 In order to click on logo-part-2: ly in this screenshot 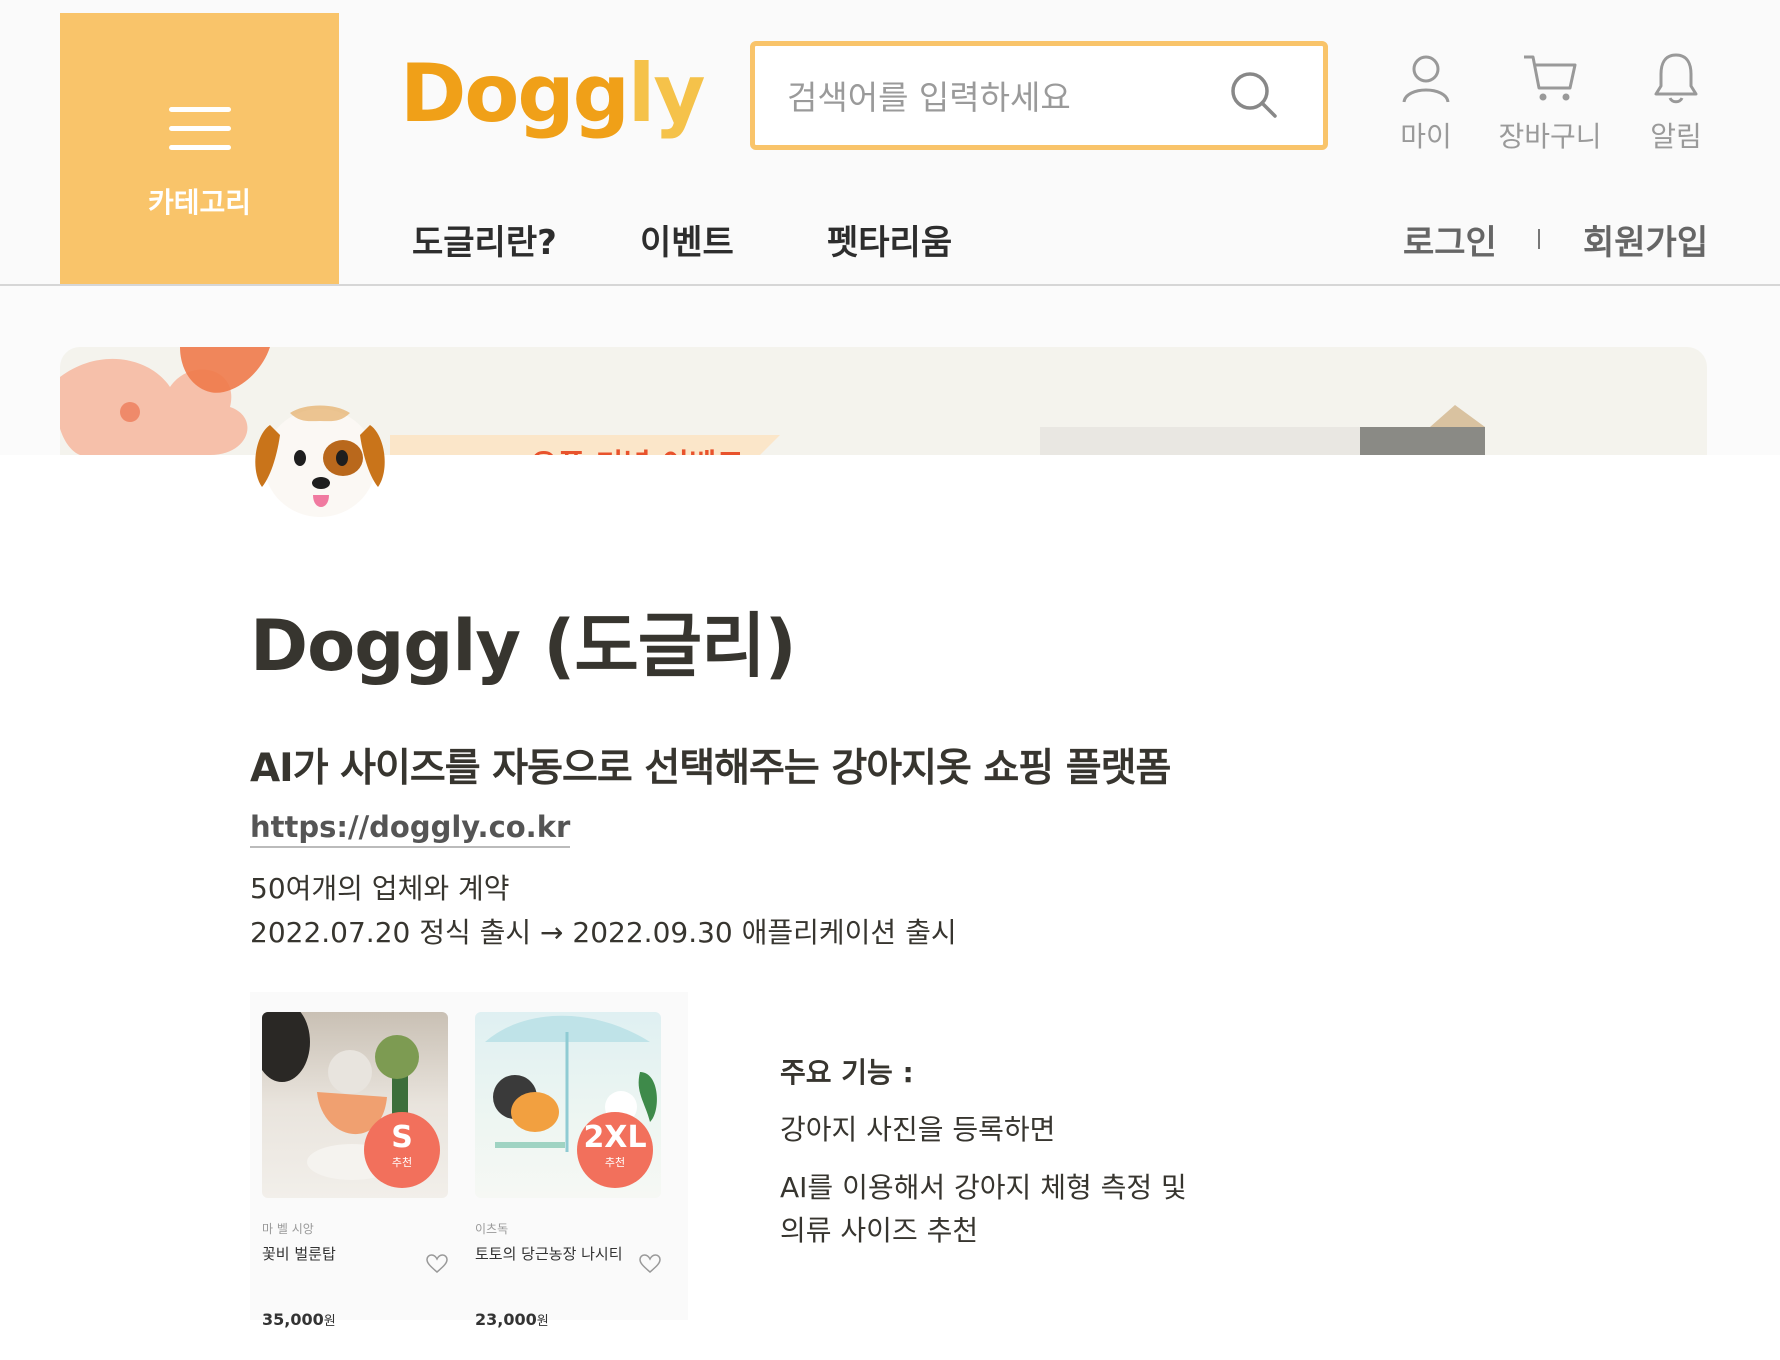, I will do `click(666, 93)`.